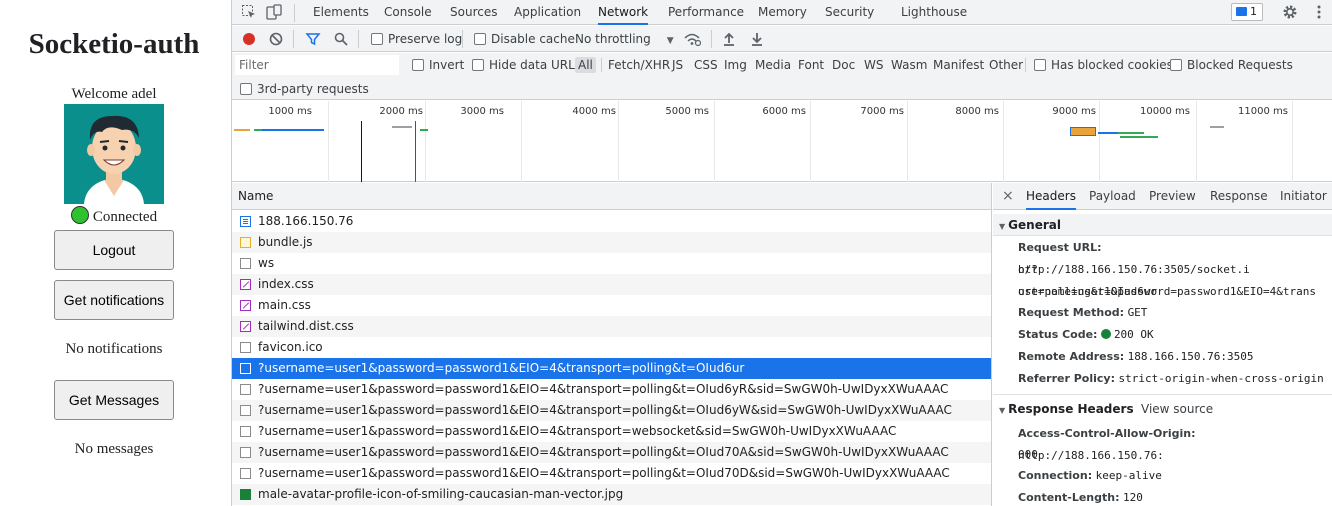 This screenshot has width=1332, height=506. What do you see at coordinates (276, 41) in the screenshot?
I see `clear-icon` at bounding box center [276, 41].